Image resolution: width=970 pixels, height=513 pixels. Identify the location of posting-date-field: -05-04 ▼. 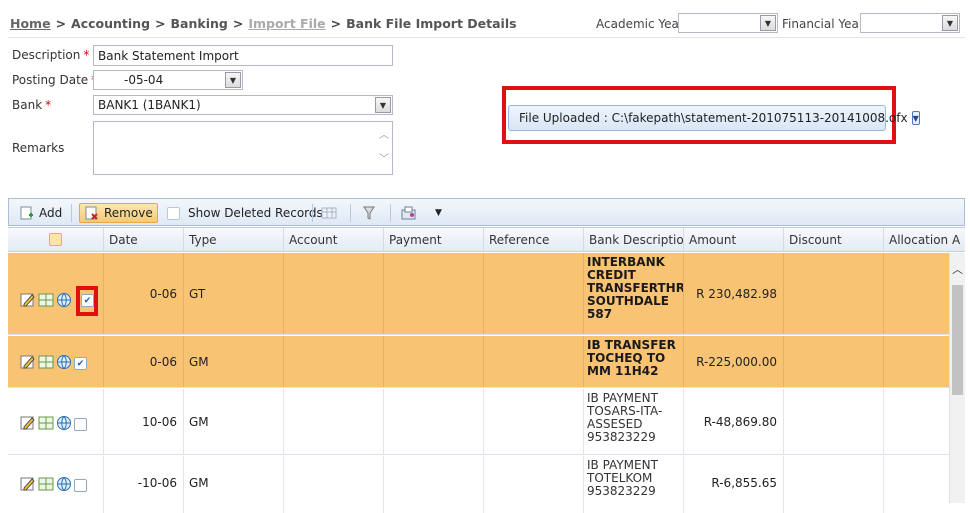
(168, 80).